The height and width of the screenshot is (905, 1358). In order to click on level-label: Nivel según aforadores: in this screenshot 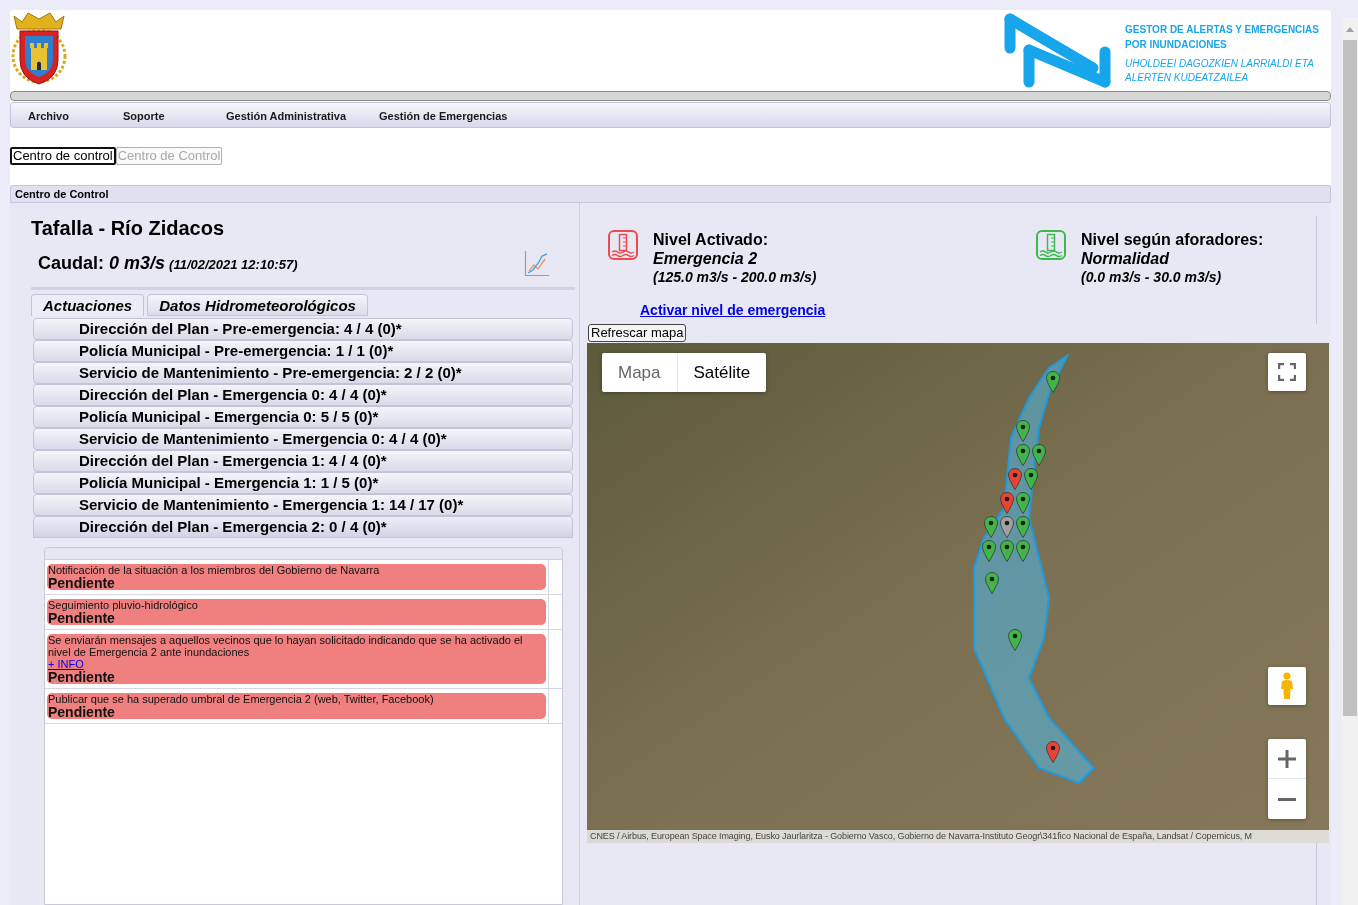, I will do `click(1172, 239)`.